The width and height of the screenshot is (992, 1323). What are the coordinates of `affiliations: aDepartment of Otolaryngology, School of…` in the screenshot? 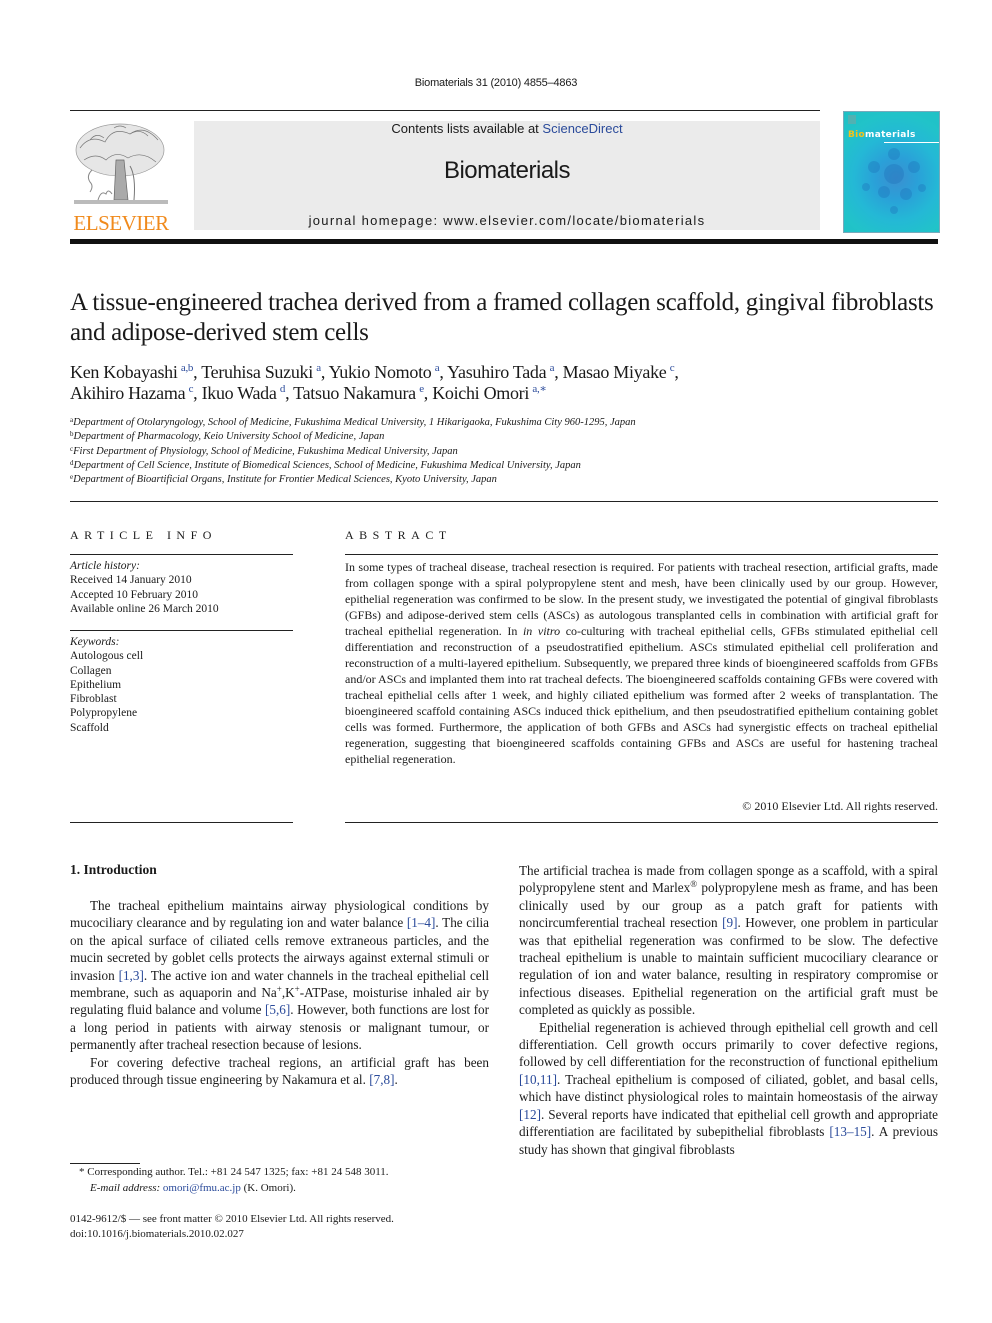 It's located at (505, 451).